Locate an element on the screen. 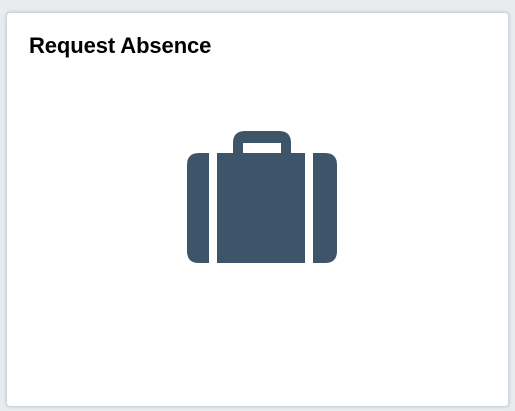 The height and width of the screenshot is (411, 515). briefcase-icon is located at coordinates (262, 196).